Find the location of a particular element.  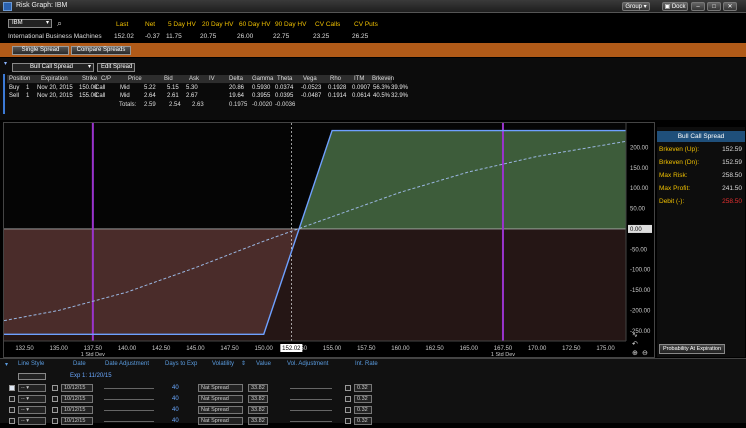

settings-header: Days to Exp is located at coordinates (181, 364).